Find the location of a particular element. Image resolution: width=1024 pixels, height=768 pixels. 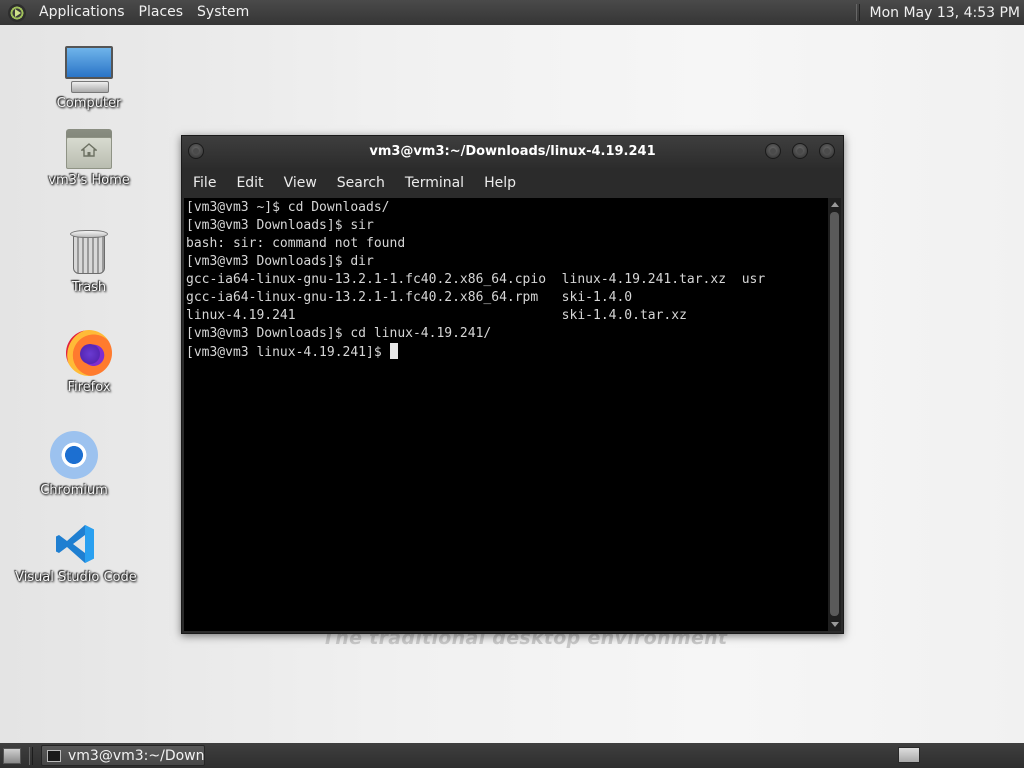

scrollbar is located at coordinates (834, 414).